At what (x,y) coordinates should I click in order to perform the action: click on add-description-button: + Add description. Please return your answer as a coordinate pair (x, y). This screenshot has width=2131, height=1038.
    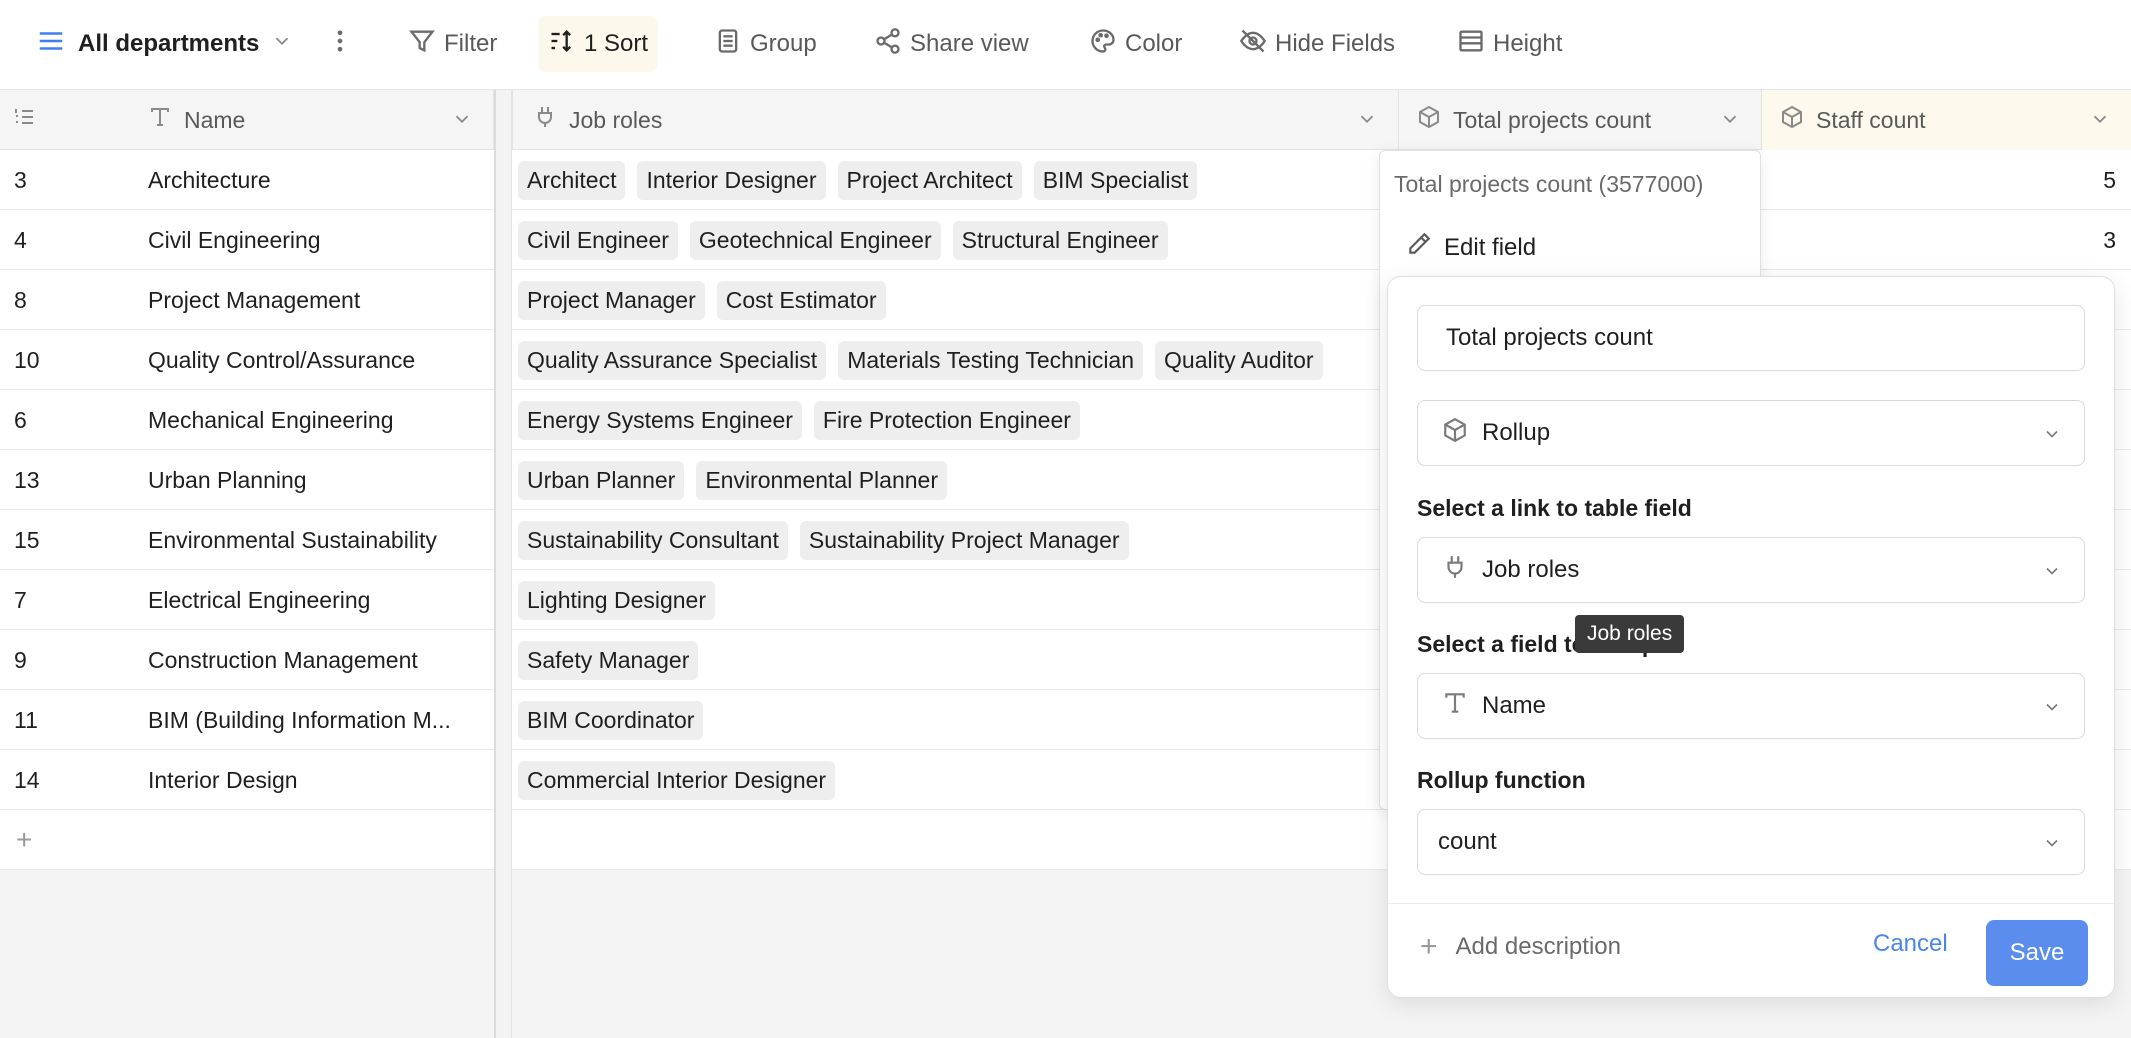
    Looking at the image, I should click on (1520, 947).